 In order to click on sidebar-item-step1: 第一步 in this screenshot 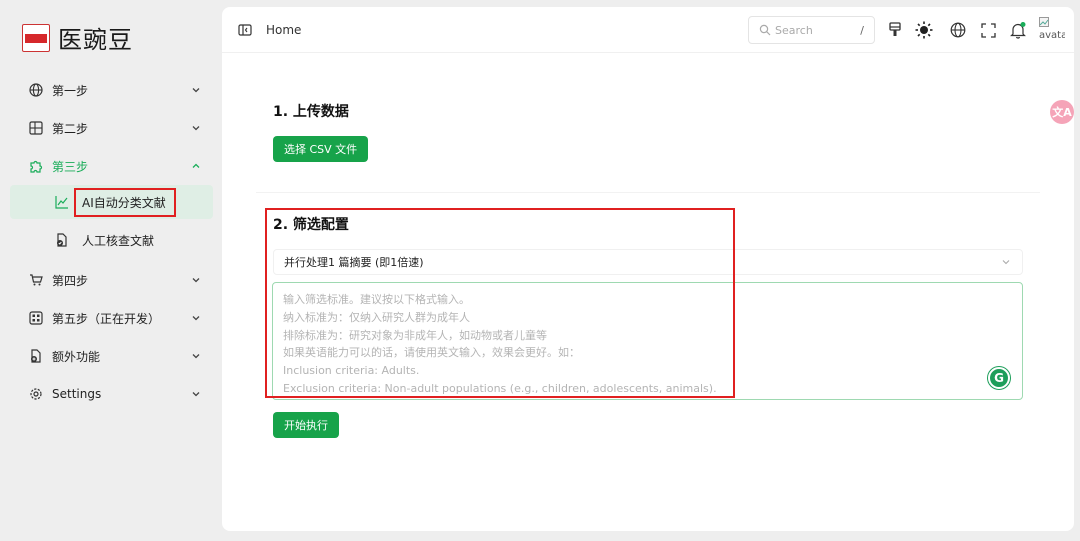, I will do `click(111, 90)`.